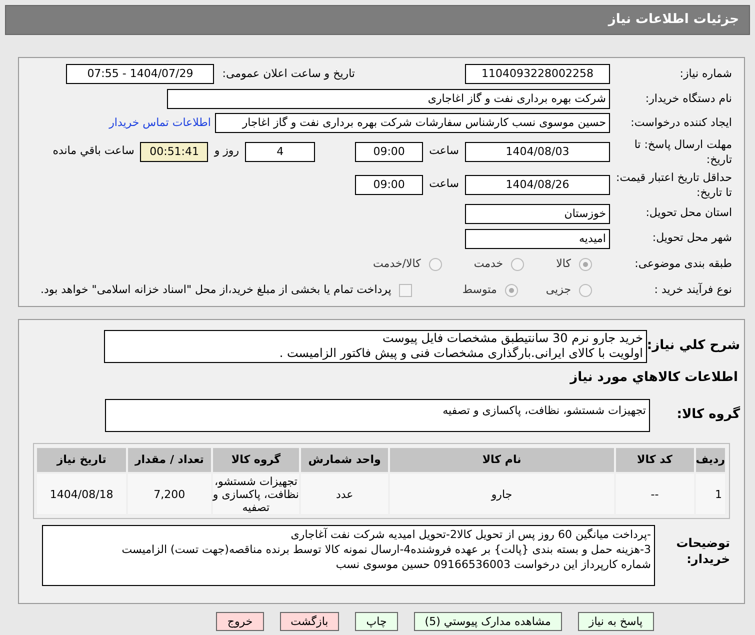  I want to click on need-number-field: 1104093228002258, so click(537, 74).